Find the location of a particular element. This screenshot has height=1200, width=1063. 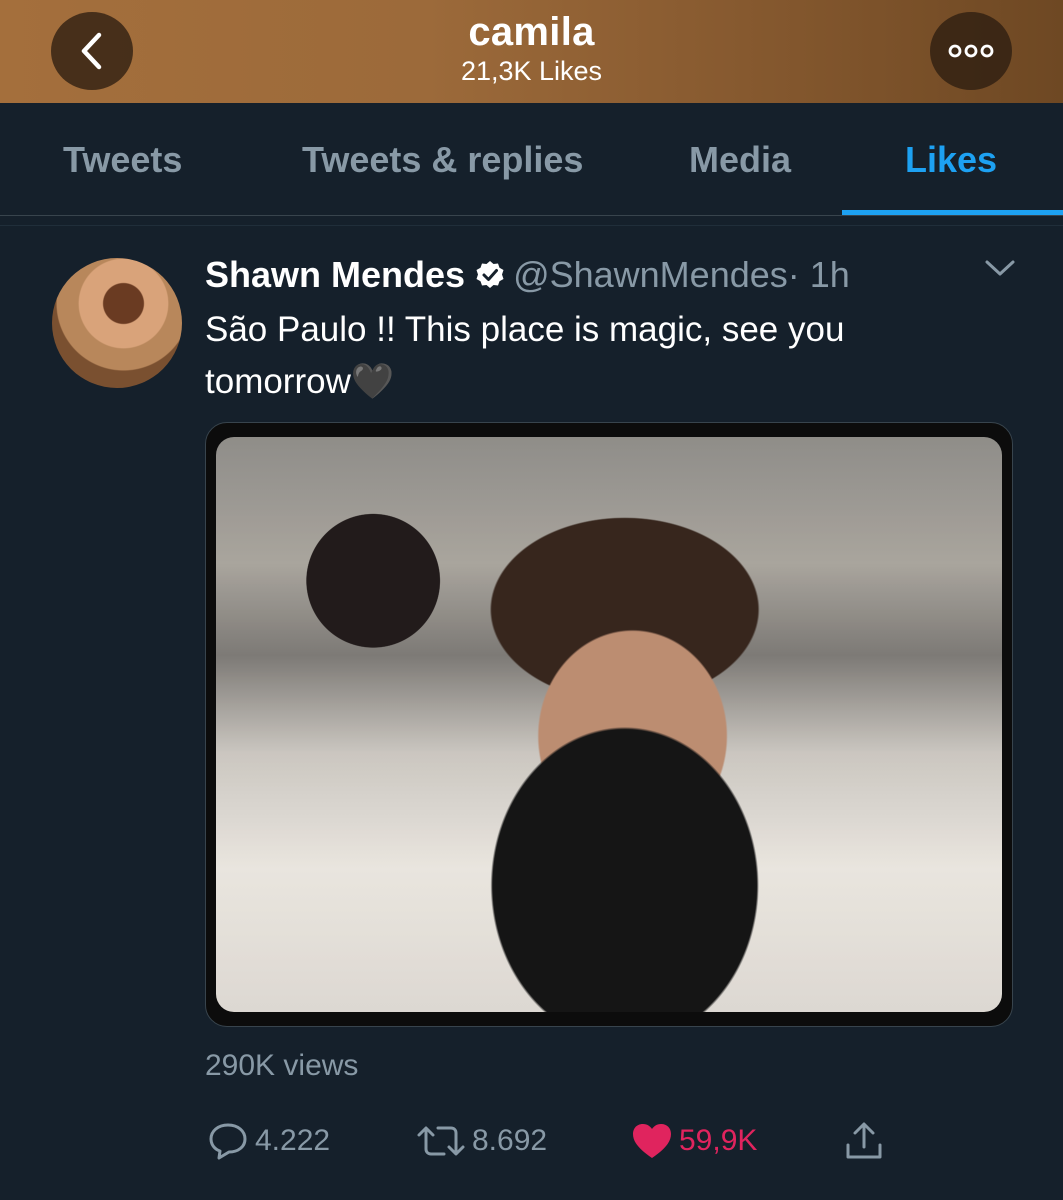

like-button: 59,9K is located at coordinates (694, 1141).